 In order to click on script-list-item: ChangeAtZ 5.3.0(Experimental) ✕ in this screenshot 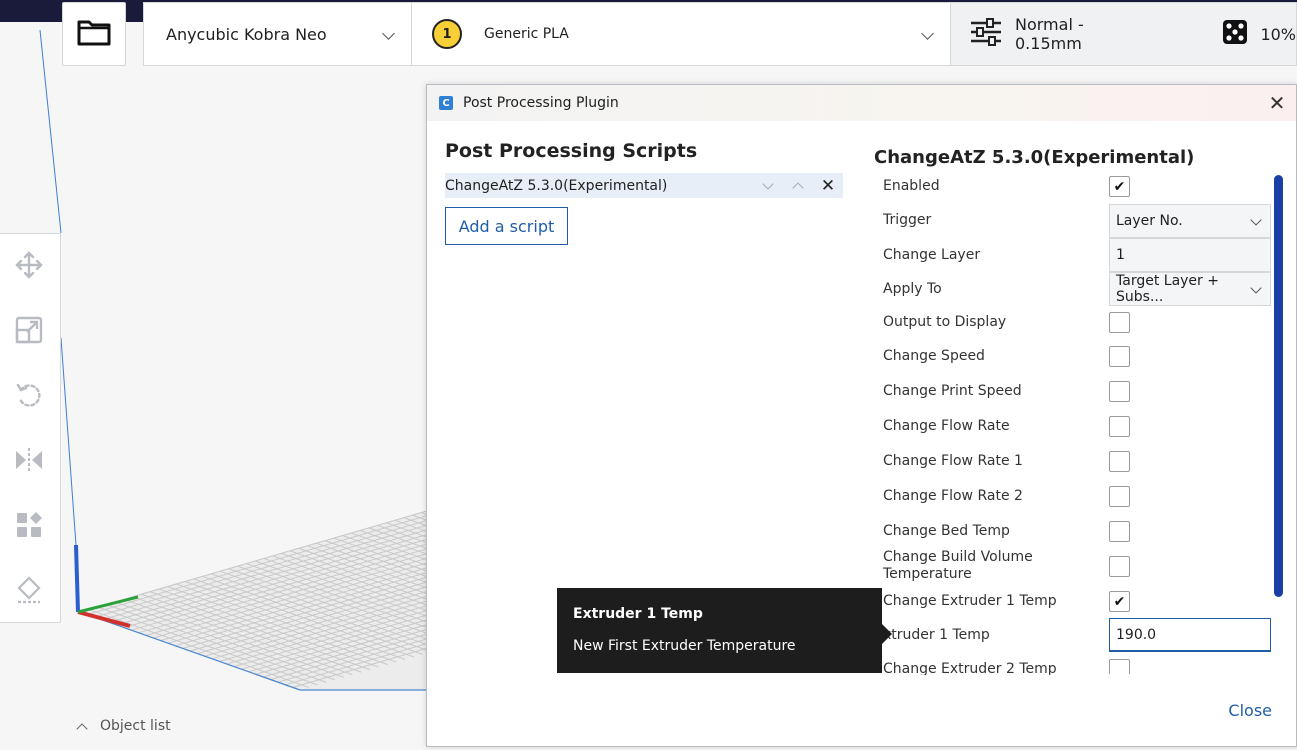, I will do `click(644, 185)`.